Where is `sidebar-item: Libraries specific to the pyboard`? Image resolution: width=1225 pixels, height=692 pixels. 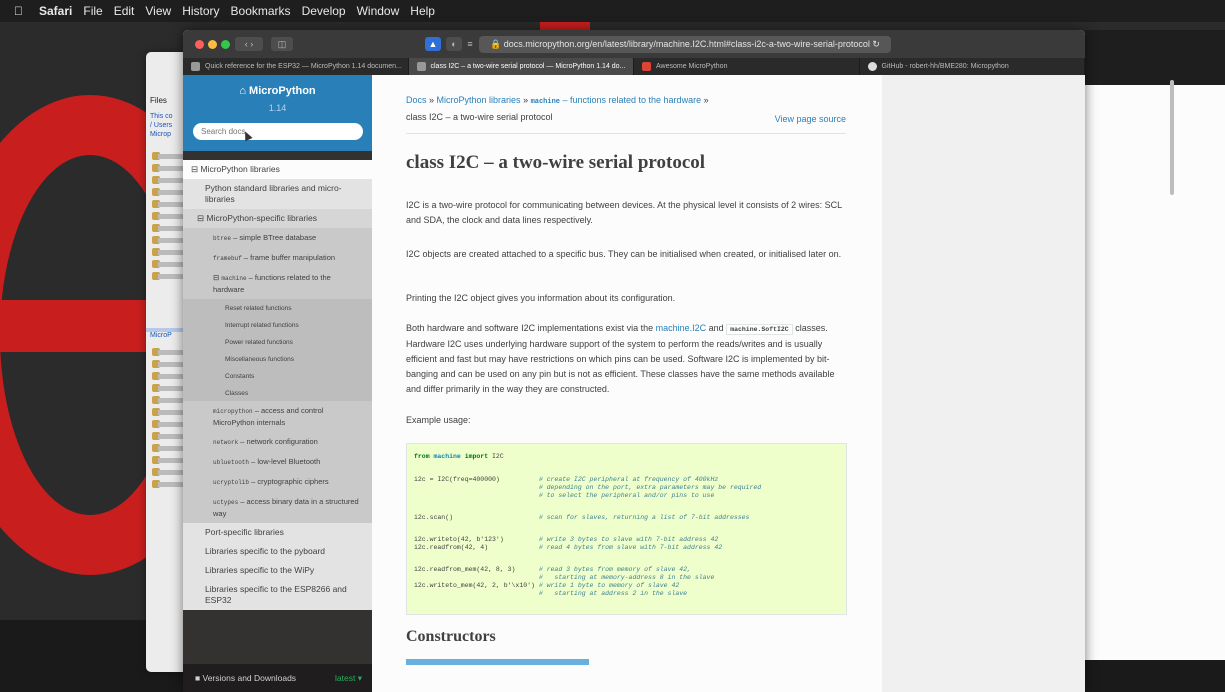 sidebar-item: Libraries specific to the pyboard is located at coordinates (277, 551).